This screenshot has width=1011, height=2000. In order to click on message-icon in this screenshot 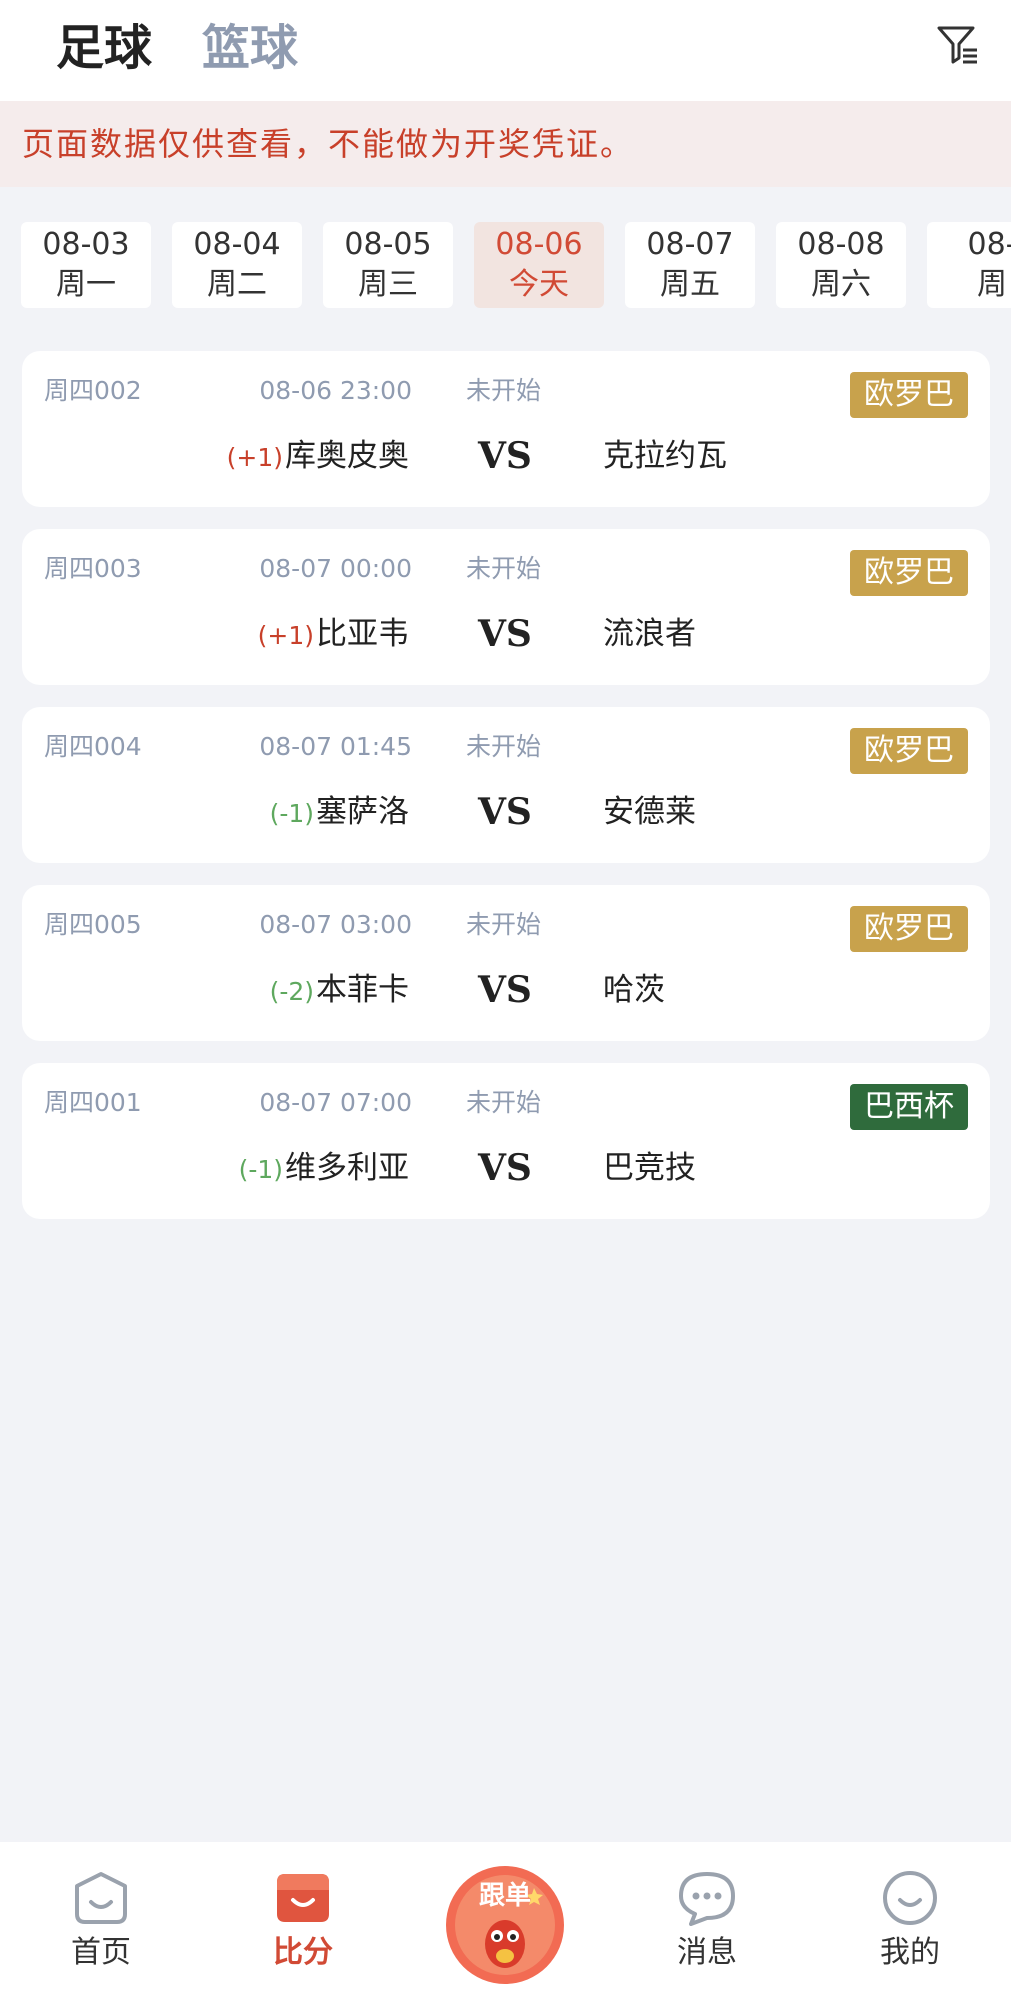, I will do `click(707, 1899)`.